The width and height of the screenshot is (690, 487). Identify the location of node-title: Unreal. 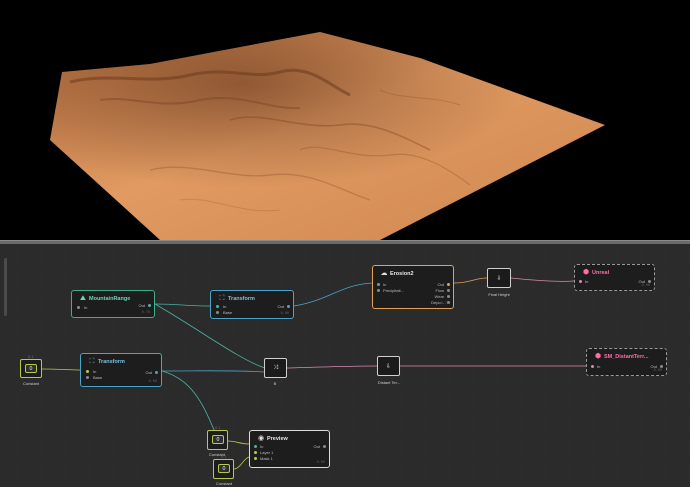
(601, 273).